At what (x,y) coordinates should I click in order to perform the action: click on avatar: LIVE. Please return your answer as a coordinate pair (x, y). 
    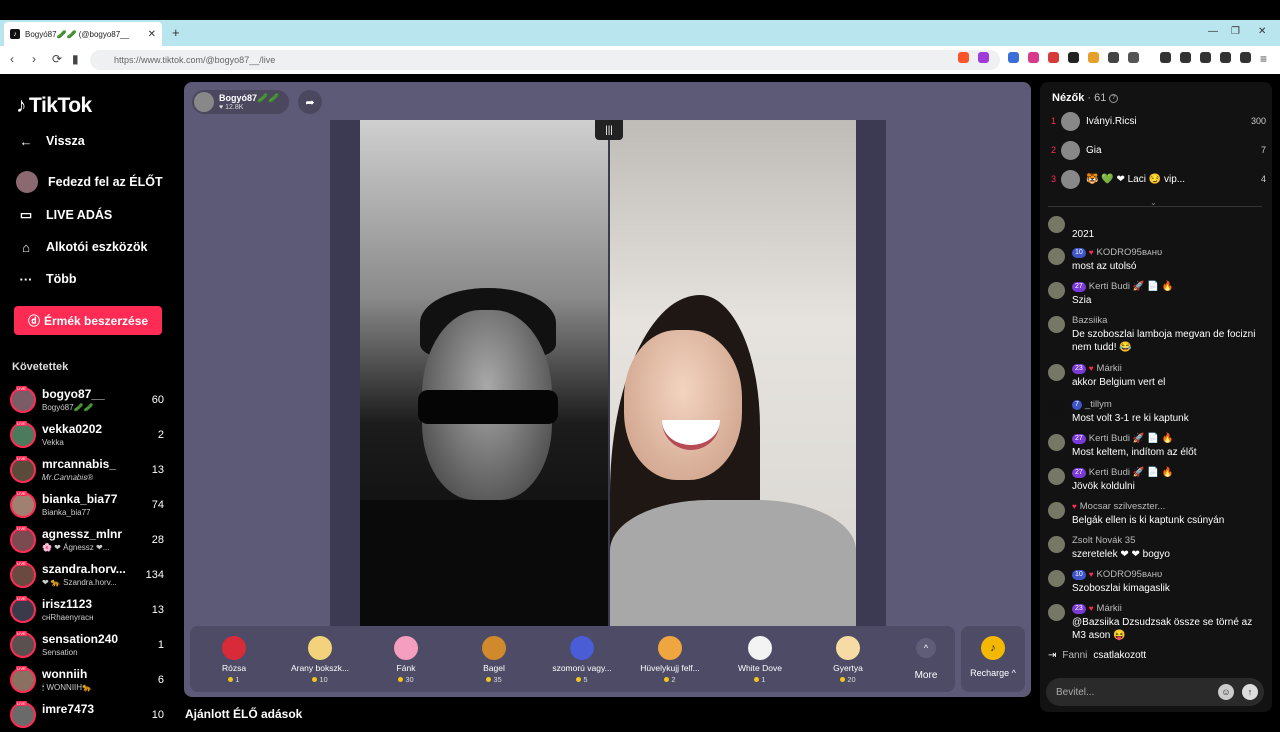
    Looking at the image, I should click on (23, 609).